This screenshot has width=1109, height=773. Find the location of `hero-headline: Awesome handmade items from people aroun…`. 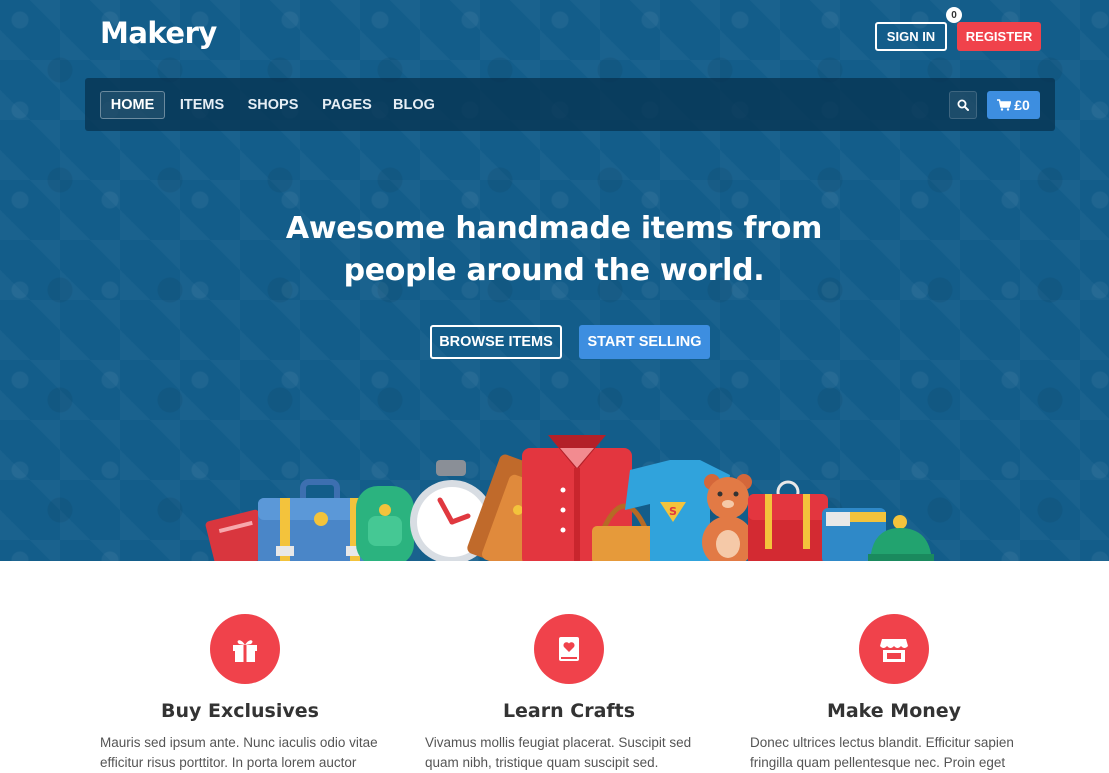

hero-headline: Awesome handmade items from people aroun… is located at coordinates (554, 250).